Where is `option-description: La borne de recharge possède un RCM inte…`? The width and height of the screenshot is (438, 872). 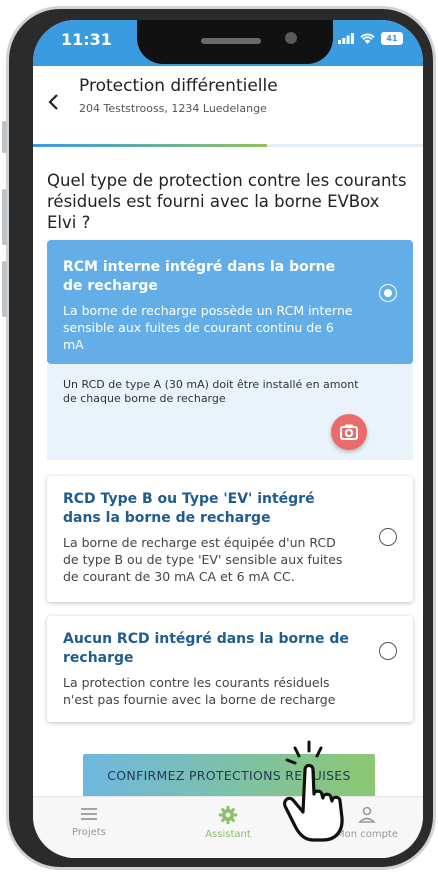
option-description: La borne de recharge possède un RCM inte… is located at coordinates (208, 327).